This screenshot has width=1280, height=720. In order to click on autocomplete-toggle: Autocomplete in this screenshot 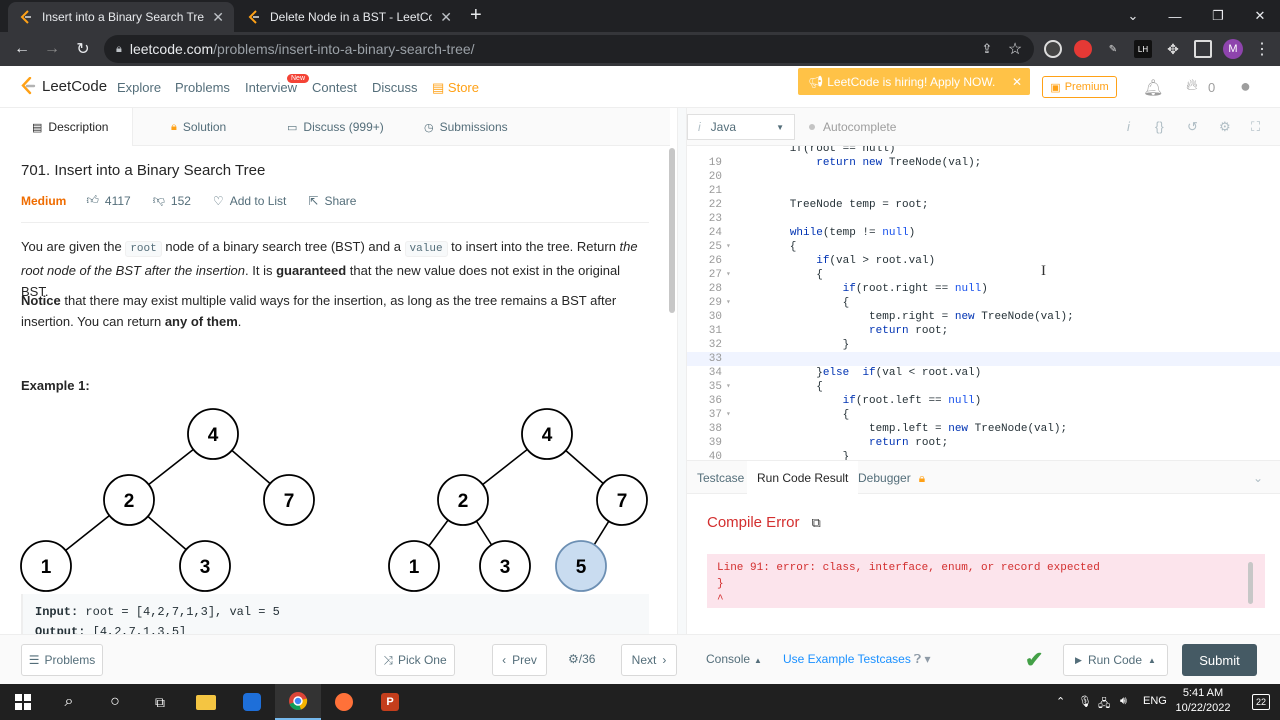, I will do `click(852, 127)`.